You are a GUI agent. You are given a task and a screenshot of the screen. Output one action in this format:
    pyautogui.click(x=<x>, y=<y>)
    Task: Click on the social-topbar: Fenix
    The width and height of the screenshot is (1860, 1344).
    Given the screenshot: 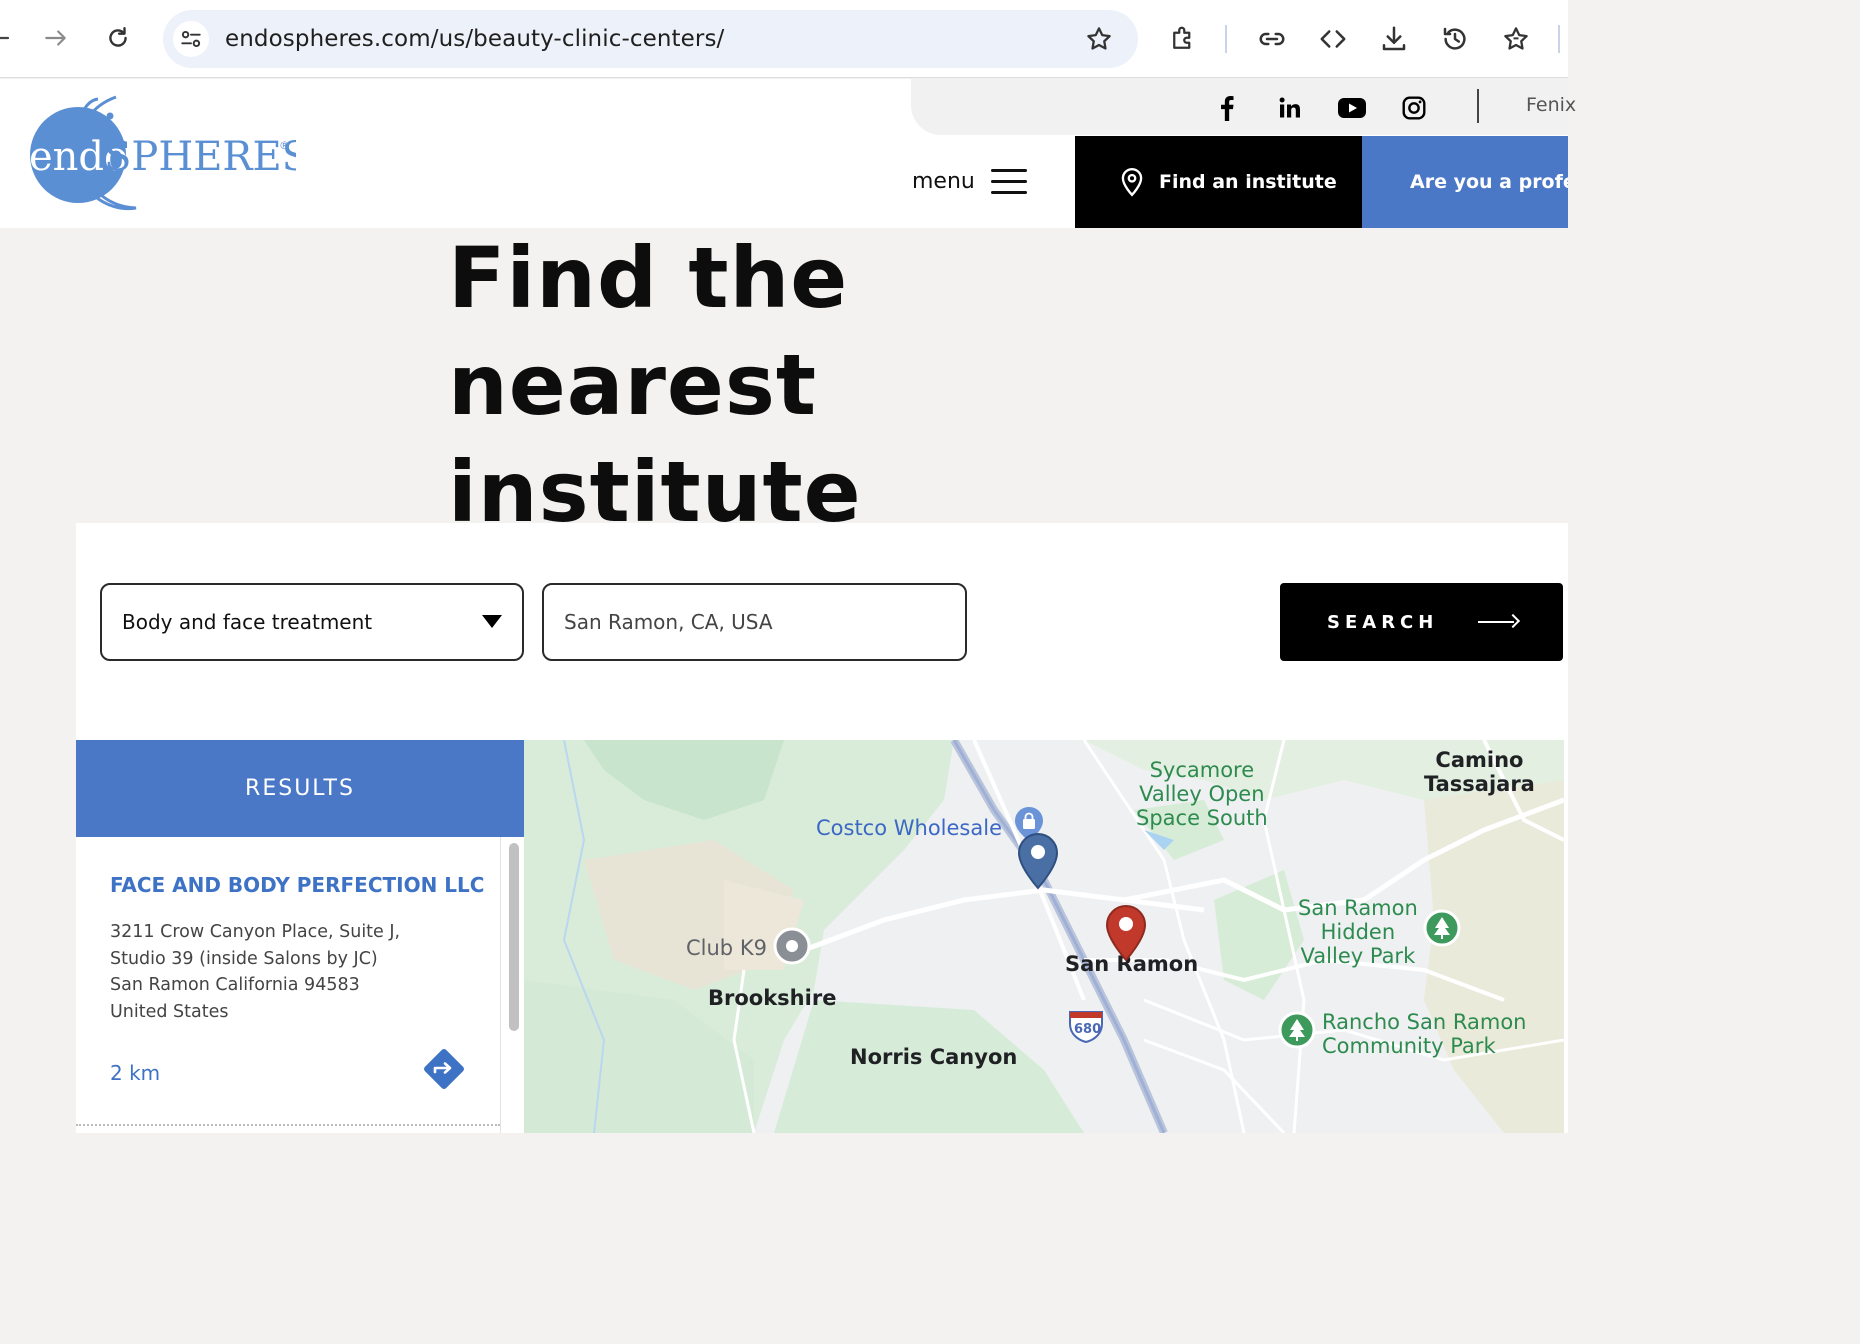 What is the action you would take?
    pyautogui.click(x=1243, y=107)
    